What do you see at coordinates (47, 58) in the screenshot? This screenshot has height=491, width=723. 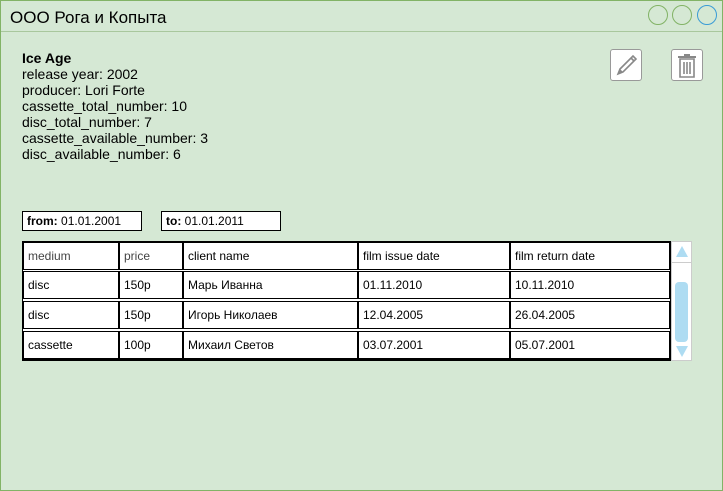 I see `film-title: Ice Age` at bounding box center [47, 58].